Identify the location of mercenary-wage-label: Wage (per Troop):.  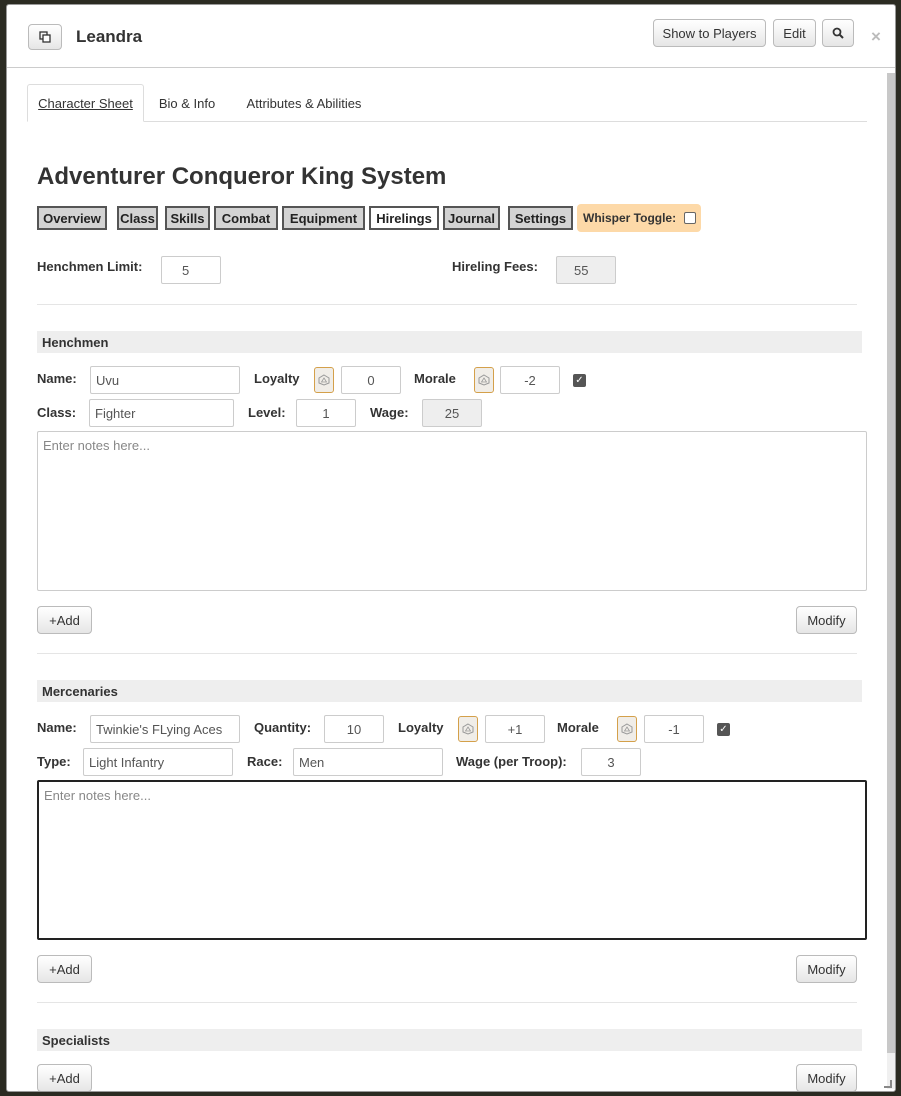
(511, 761).